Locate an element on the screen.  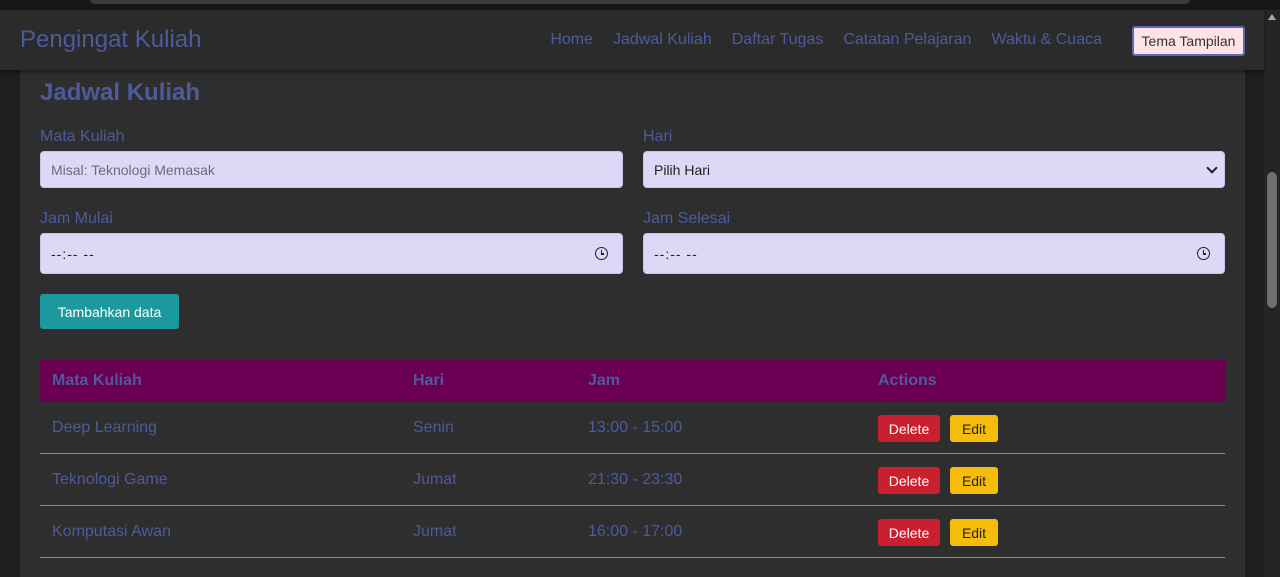
header-hari: Hari is located at coordinates (429, 380).